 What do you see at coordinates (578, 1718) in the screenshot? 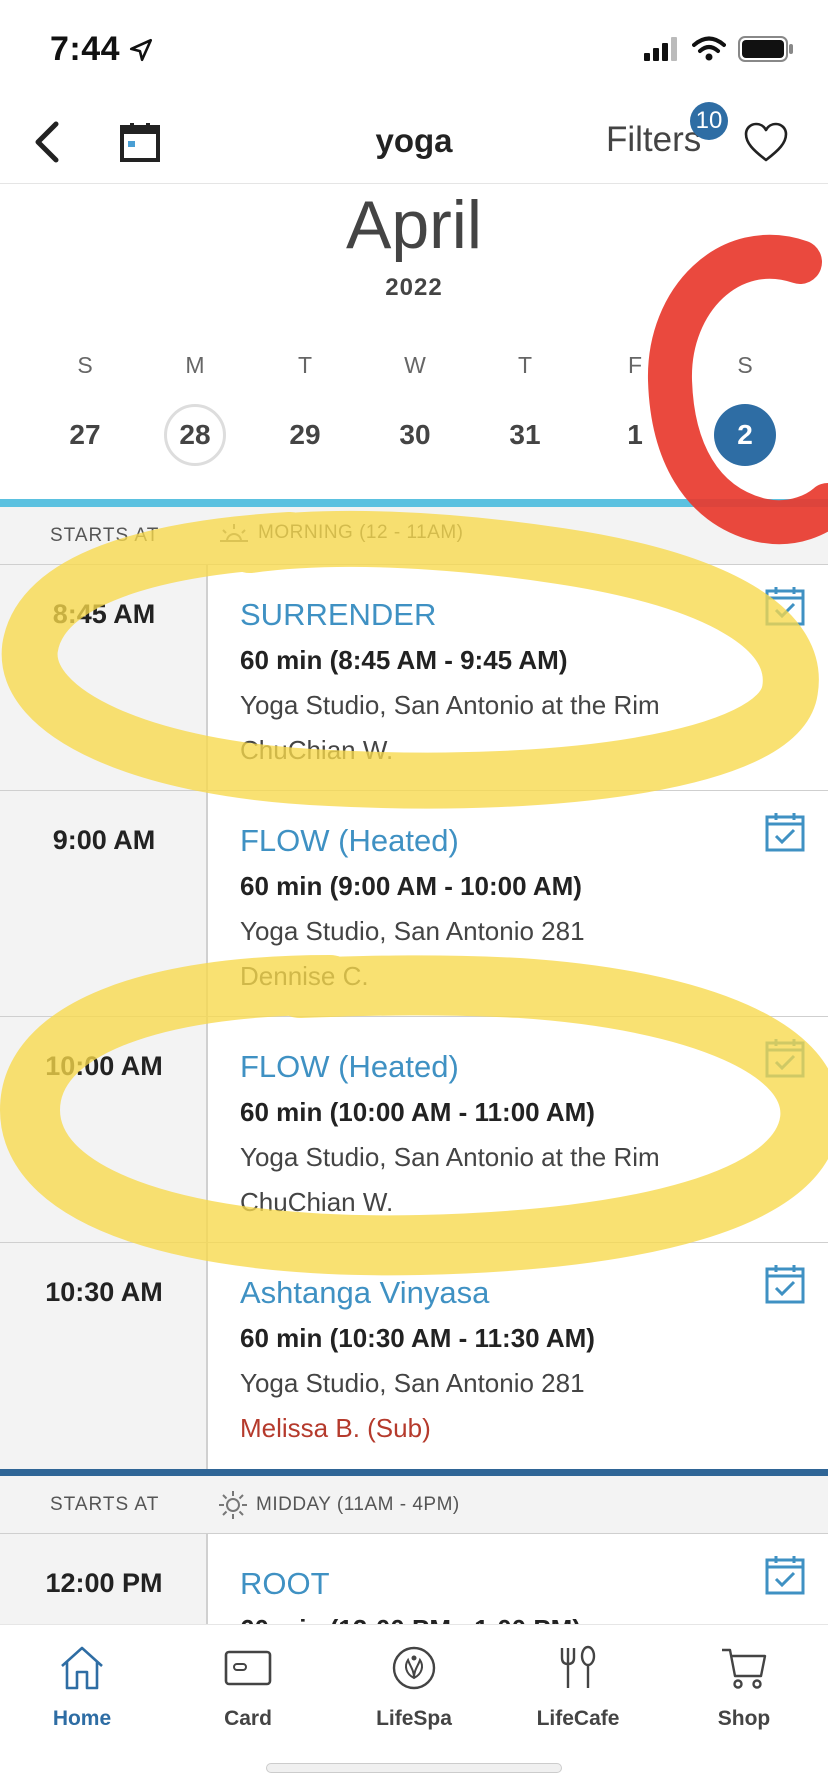
I see `tab-label: LifeCafe` at bounding box center [578, 1718].